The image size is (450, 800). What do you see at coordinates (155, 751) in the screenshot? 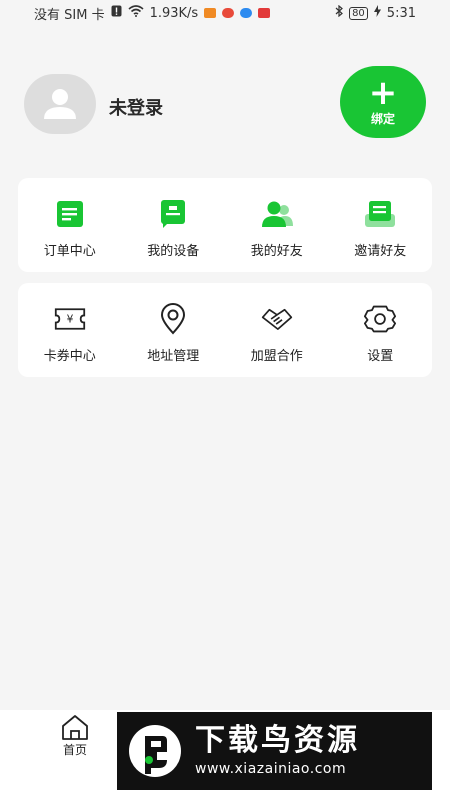
I see `bird-logo-icon` at bounding box center [155, 751].